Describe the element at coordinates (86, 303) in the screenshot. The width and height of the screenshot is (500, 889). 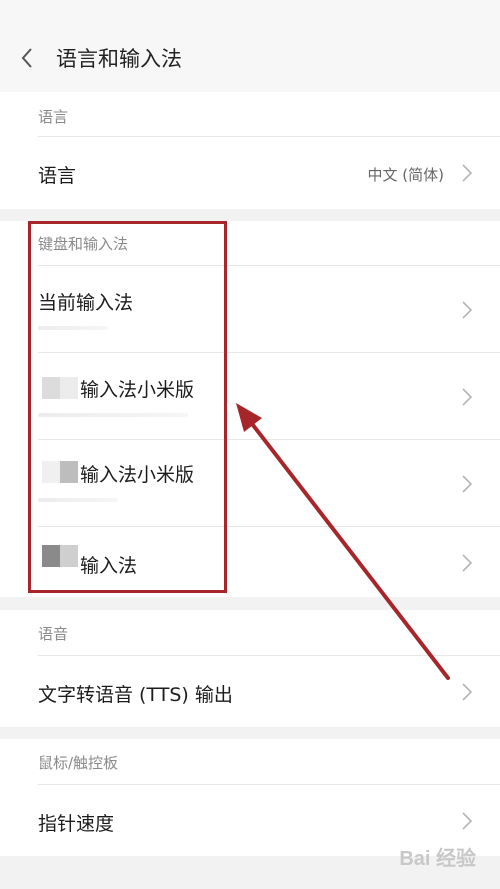
I see `current-input-method-label: 当前输入法` at that location.